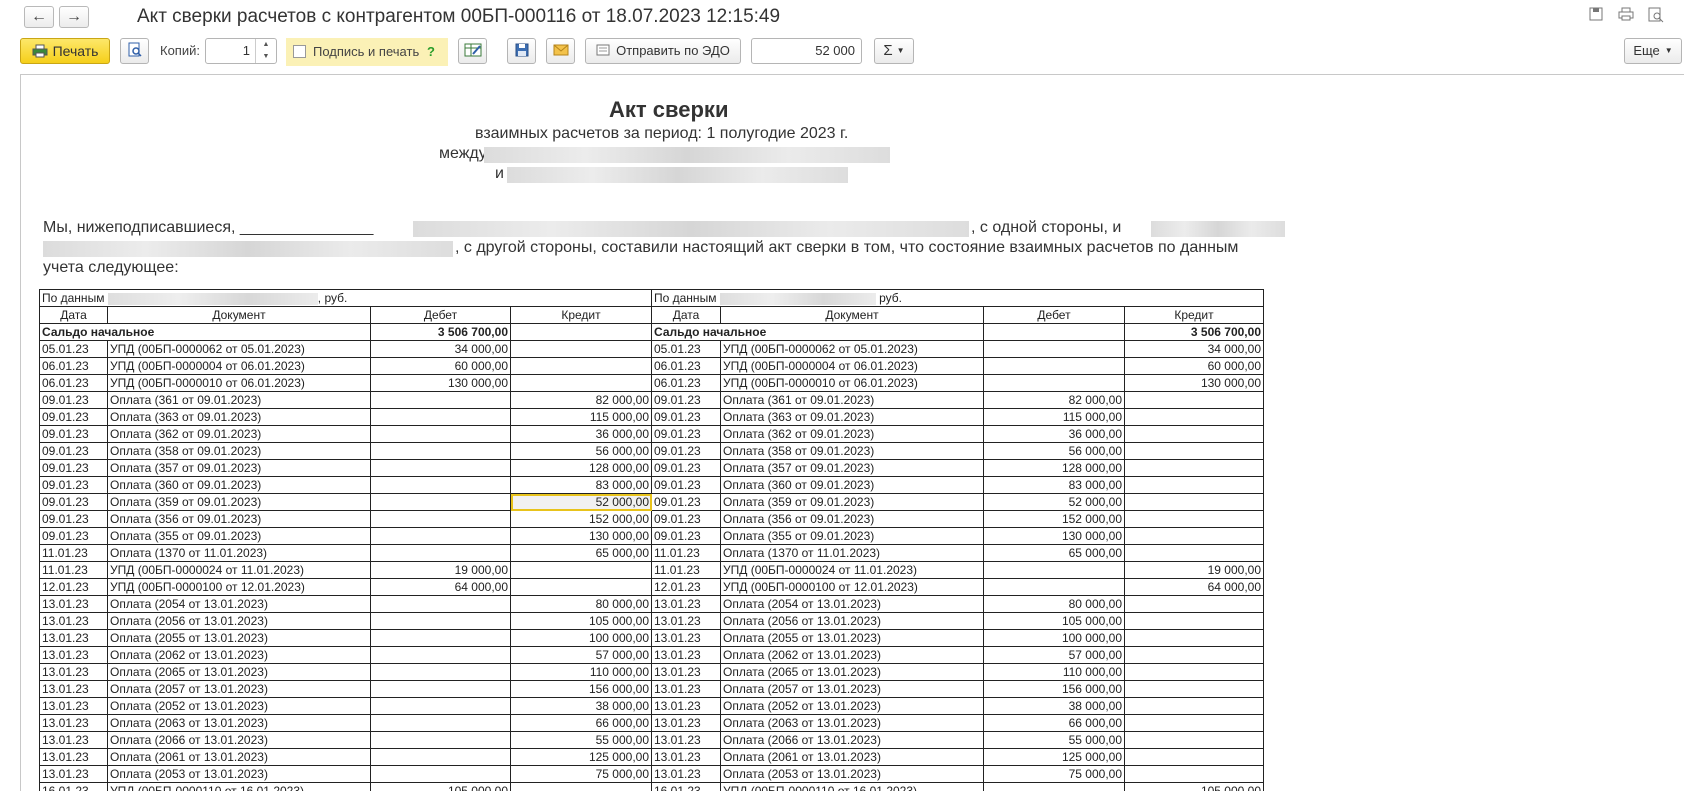  I want to click on row-left-credit: 110 000,00, so click(581, 672).